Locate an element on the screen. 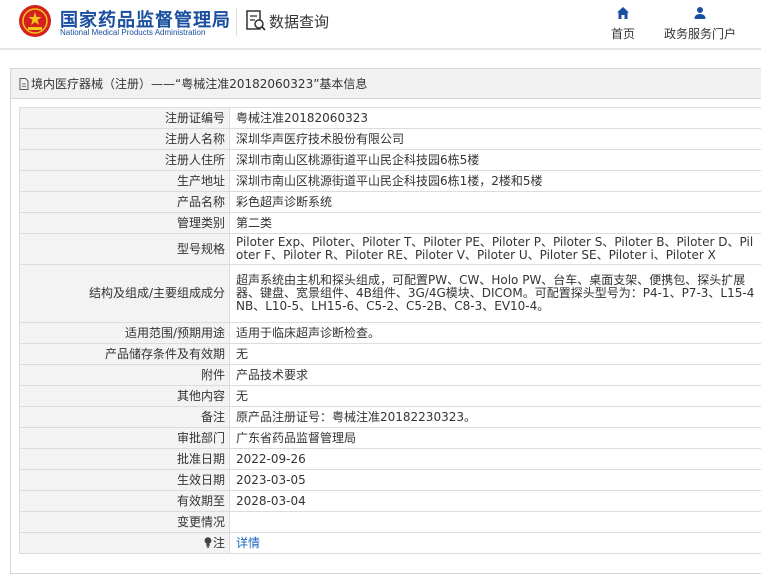 This screenshot has width=761, height=574. table-row: 附件 产品技术要求 is located at coordinates (390, 375).